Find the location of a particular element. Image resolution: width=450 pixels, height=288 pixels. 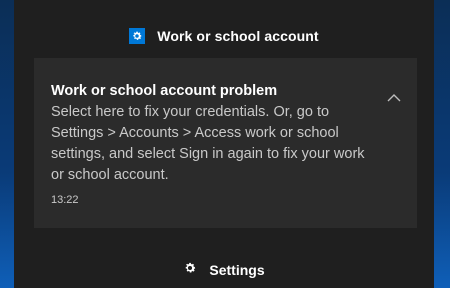

settings-label: Settings is located at coordinates (237, 270).